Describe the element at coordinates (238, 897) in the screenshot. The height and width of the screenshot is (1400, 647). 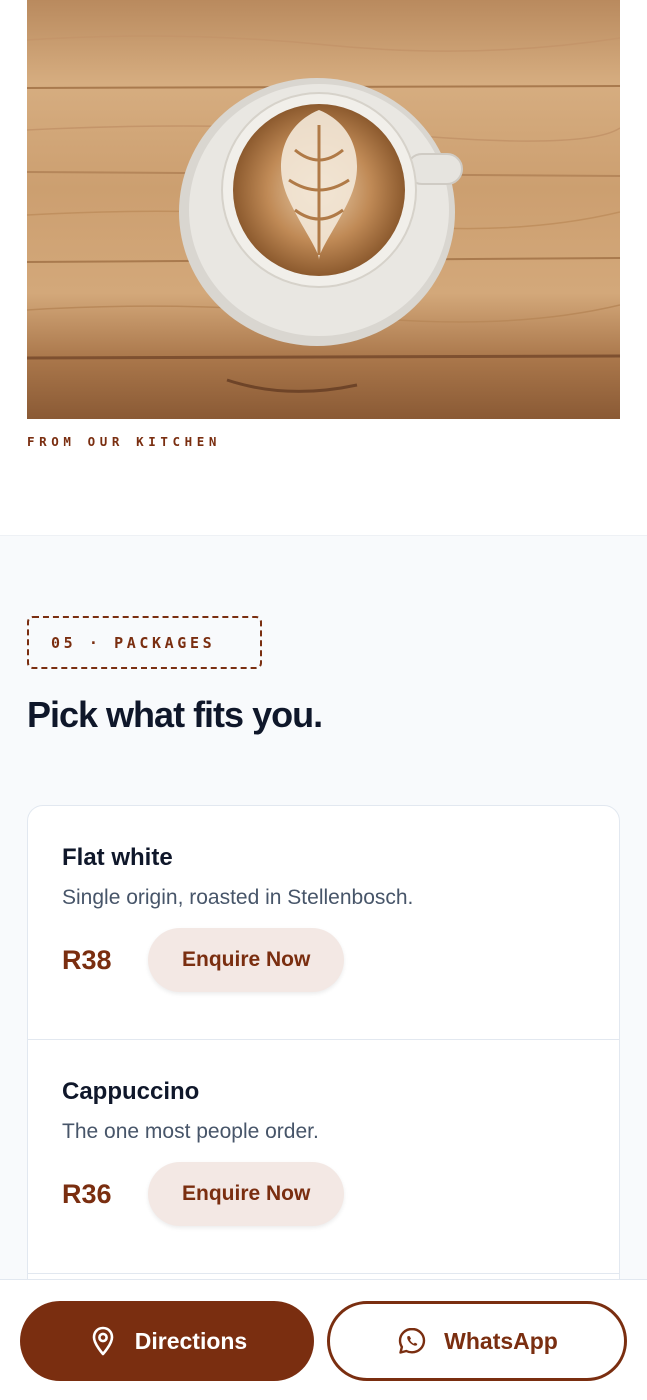
I see `package-description: Single origin, roasted in Stellenbosch.` at that location.